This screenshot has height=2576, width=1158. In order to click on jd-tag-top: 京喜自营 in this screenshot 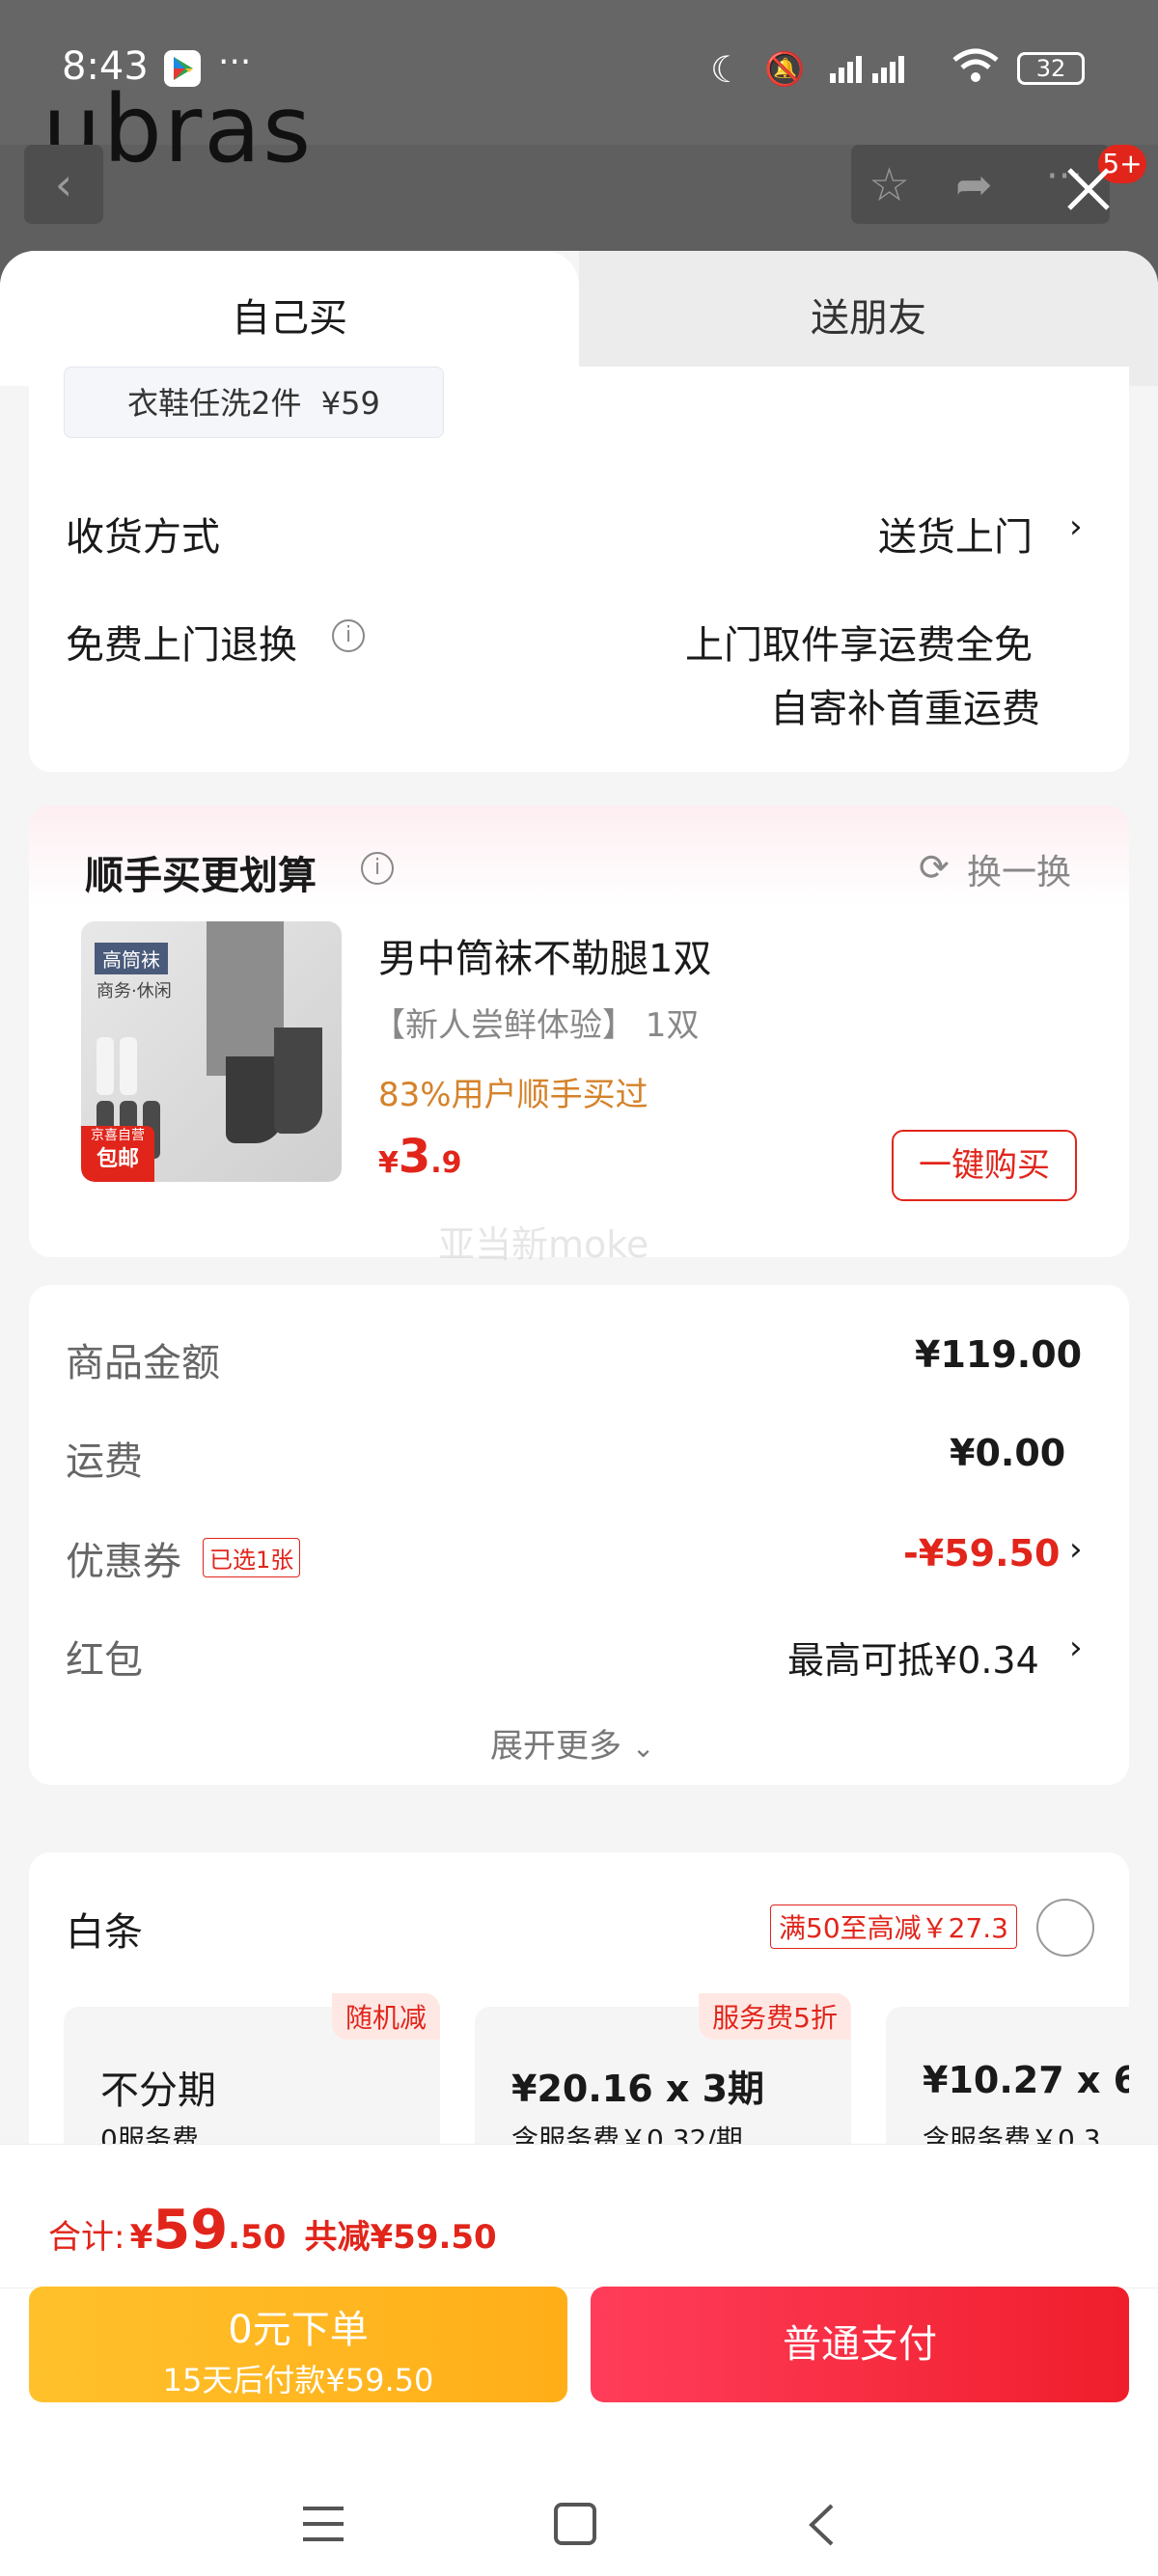, I will do `click(118, 1135)`.